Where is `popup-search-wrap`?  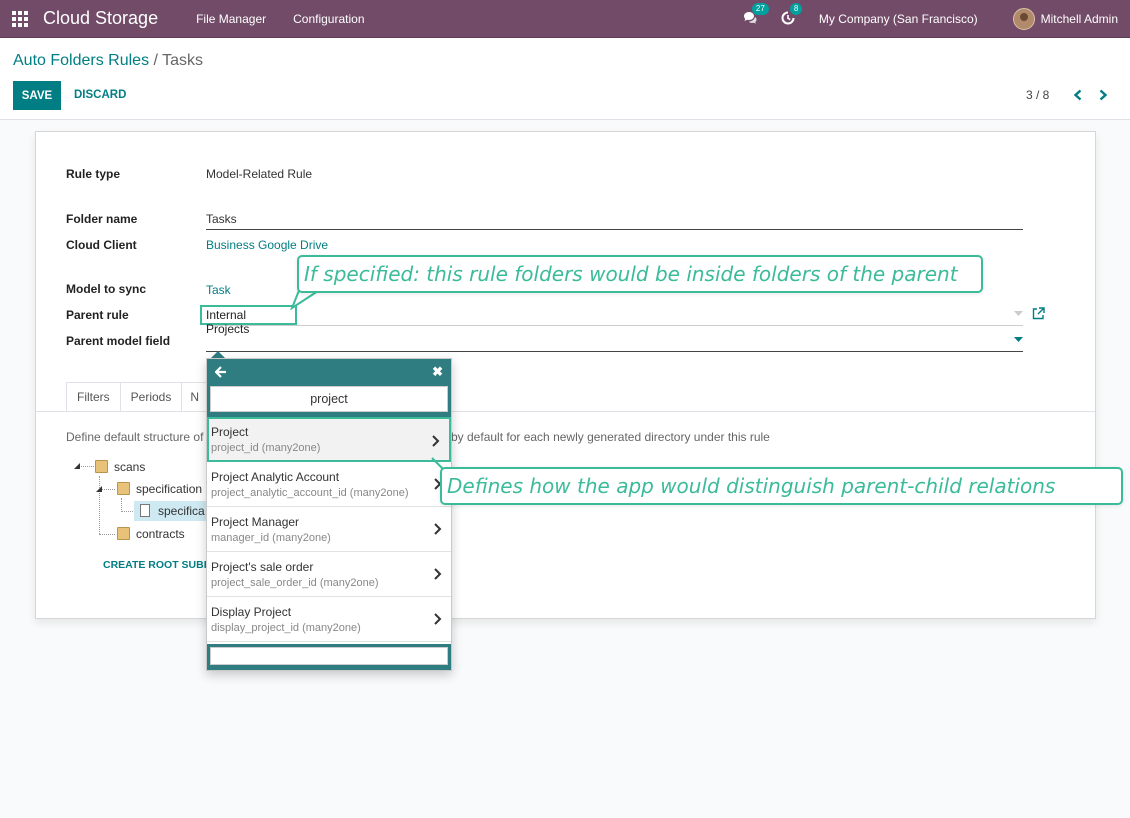
popup-search-wrap is located at coordinates (329, 401).